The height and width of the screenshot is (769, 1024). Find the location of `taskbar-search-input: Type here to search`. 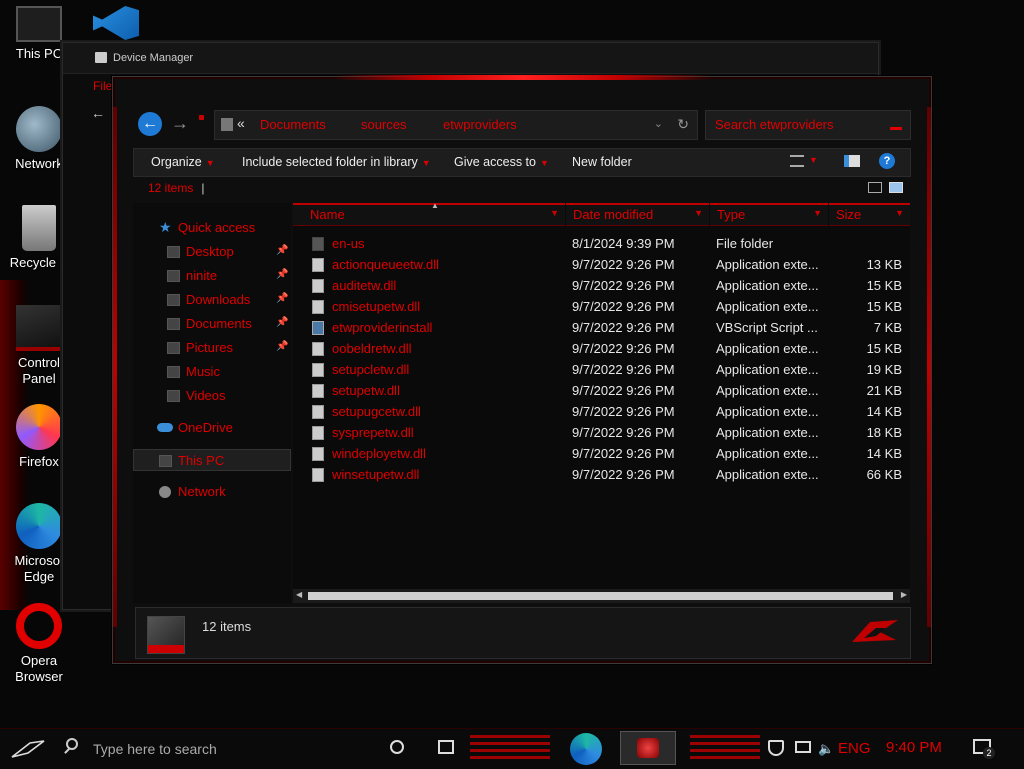

taskbar-search-input: Type here to search is located at coordinates (155, 749).